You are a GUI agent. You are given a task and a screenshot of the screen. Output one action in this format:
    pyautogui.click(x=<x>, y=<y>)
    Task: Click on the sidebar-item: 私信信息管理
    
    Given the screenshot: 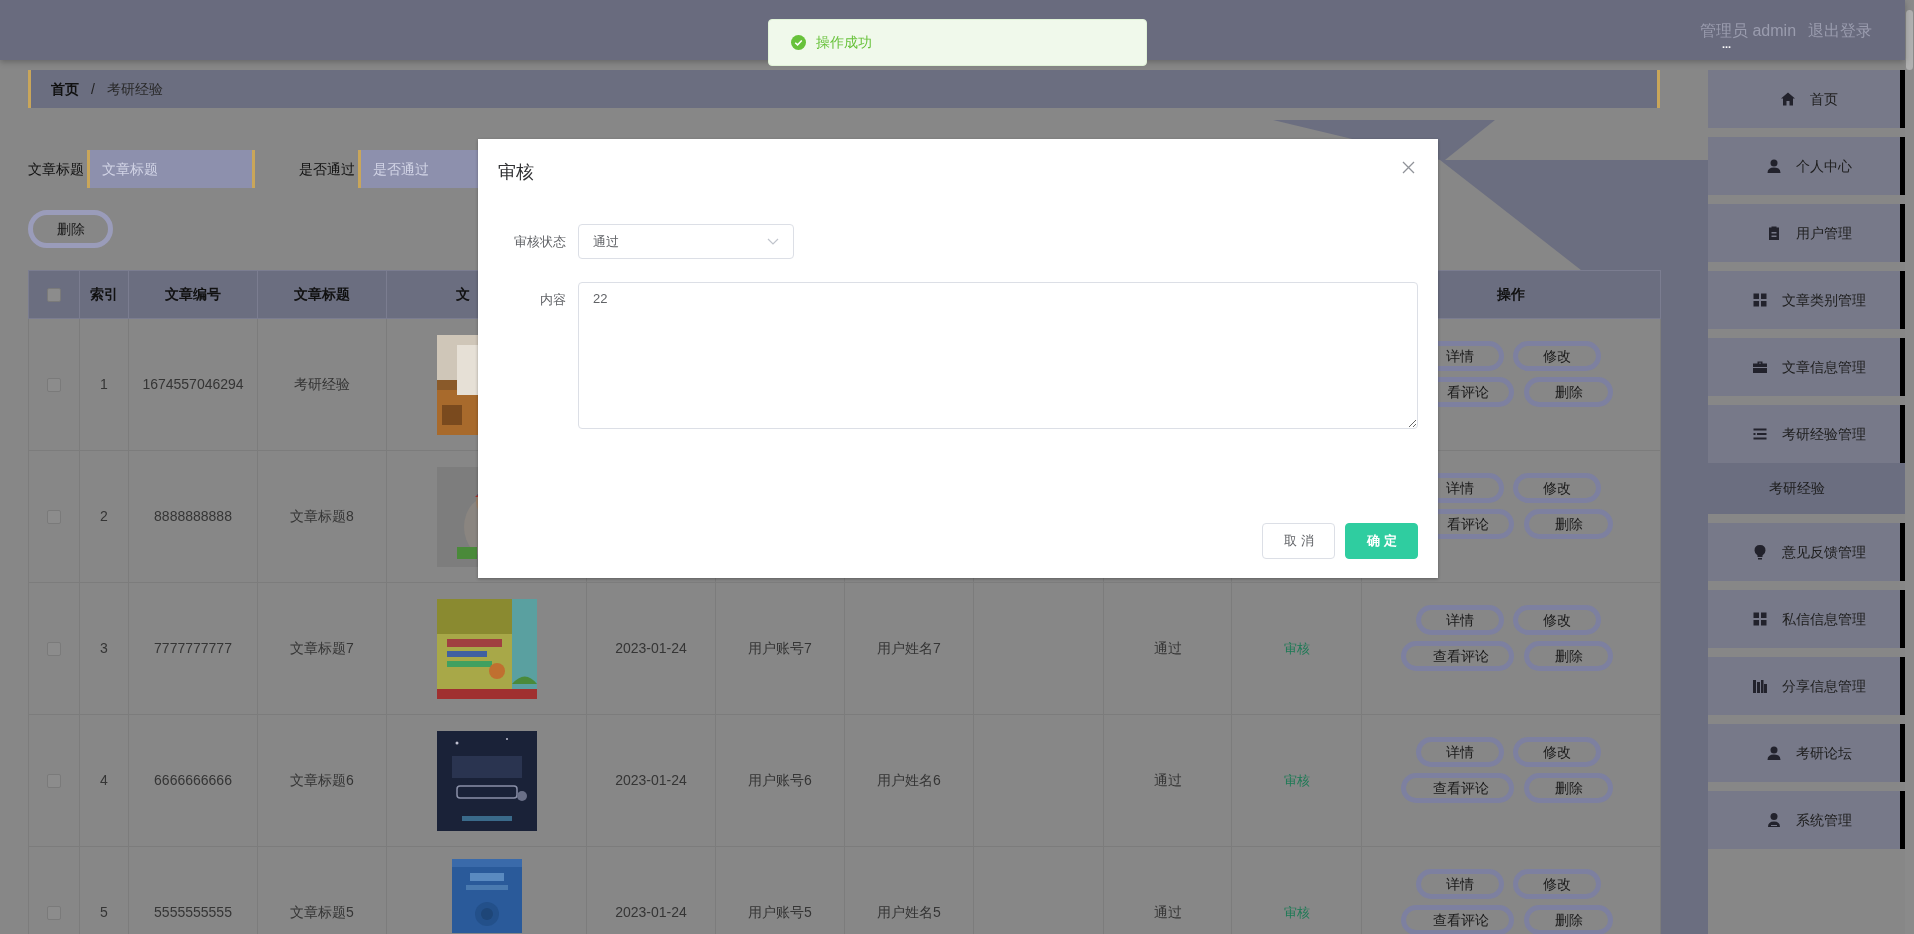 What is the action you would take?
    pyautogui.click(x=1806, y=619)
    